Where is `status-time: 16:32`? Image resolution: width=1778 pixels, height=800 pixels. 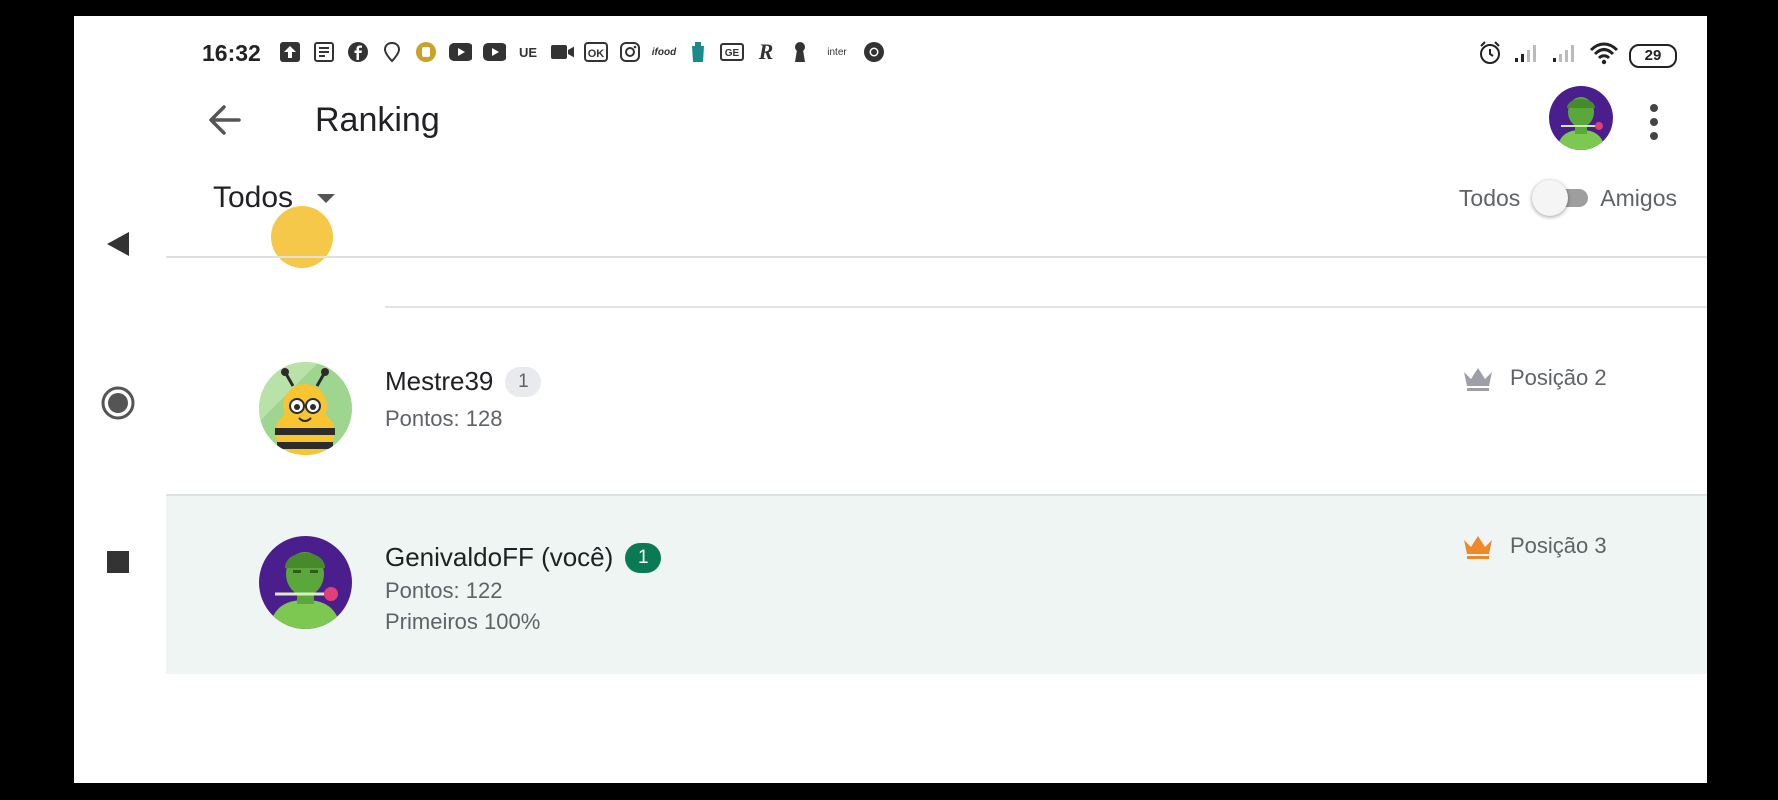
status-time: 16:32 is located at coordinates (231, 53).